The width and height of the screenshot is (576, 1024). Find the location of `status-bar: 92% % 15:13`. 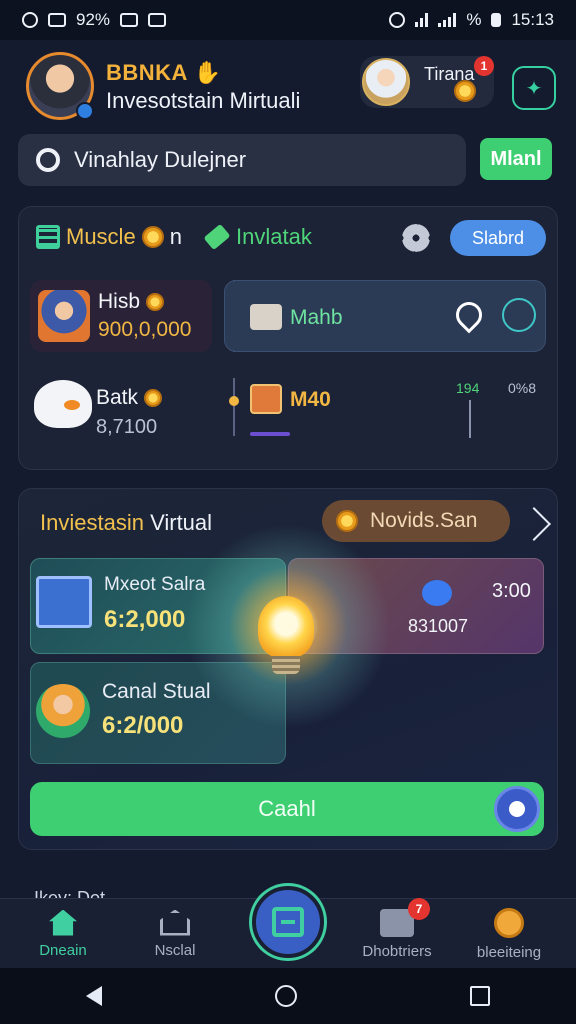

status-bar: 92% % 15:13 is located at coordinates (288, 20).